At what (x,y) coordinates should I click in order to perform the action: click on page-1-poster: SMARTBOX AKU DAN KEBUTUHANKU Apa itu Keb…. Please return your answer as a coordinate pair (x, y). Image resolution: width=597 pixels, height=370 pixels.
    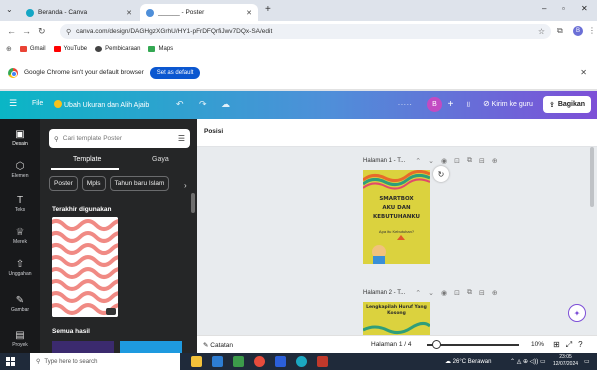
    Looking at the image, I should click on (396, 217).